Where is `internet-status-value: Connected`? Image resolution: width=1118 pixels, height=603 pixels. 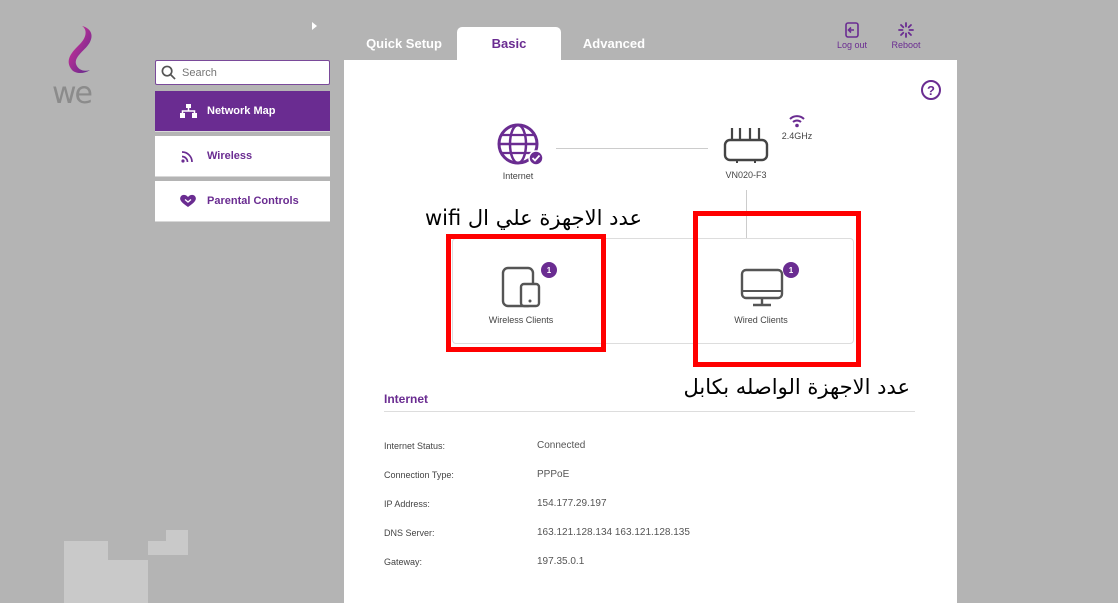 internet-status-value: Connected is located at coordinates (561, 445).